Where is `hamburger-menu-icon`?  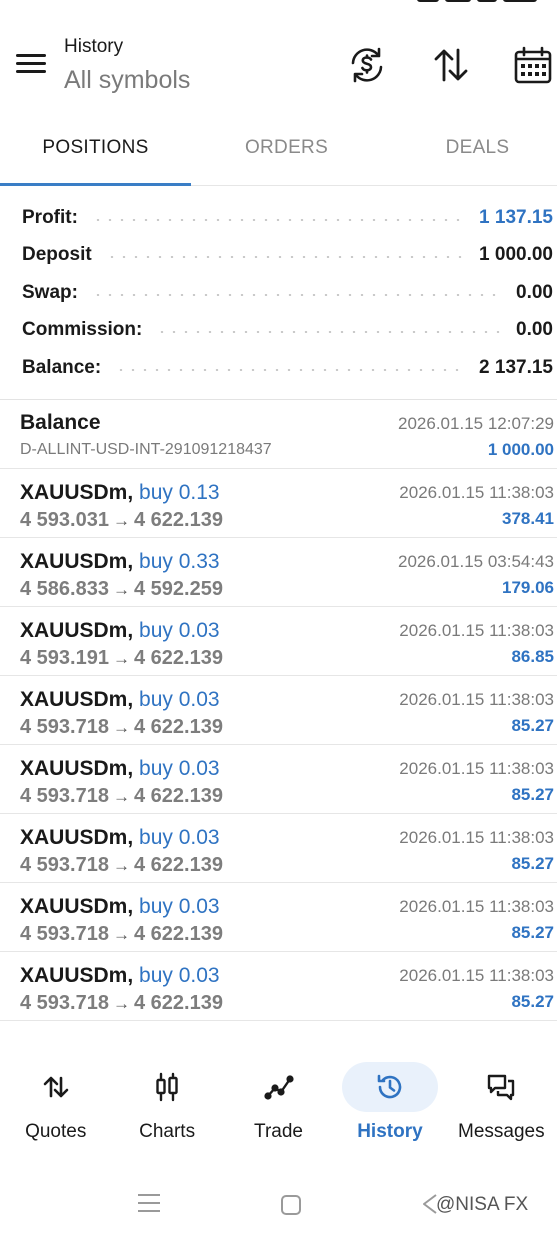 hamburger-menu-icon is located at coordinates (32, 64).